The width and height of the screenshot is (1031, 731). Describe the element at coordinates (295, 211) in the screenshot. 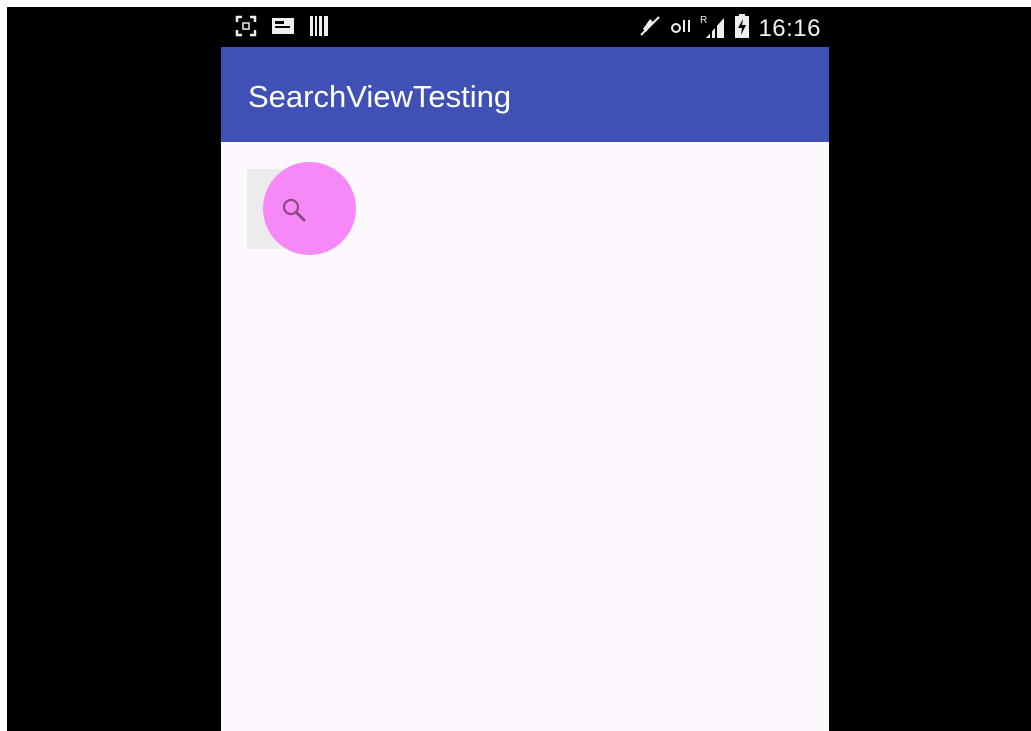

I see `search-icon` at that location.